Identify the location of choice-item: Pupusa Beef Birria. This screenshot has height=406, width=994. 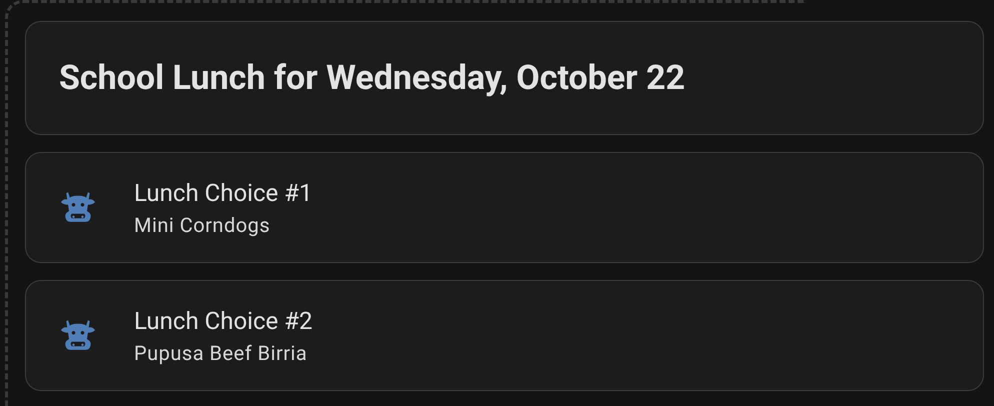
(221, 352).